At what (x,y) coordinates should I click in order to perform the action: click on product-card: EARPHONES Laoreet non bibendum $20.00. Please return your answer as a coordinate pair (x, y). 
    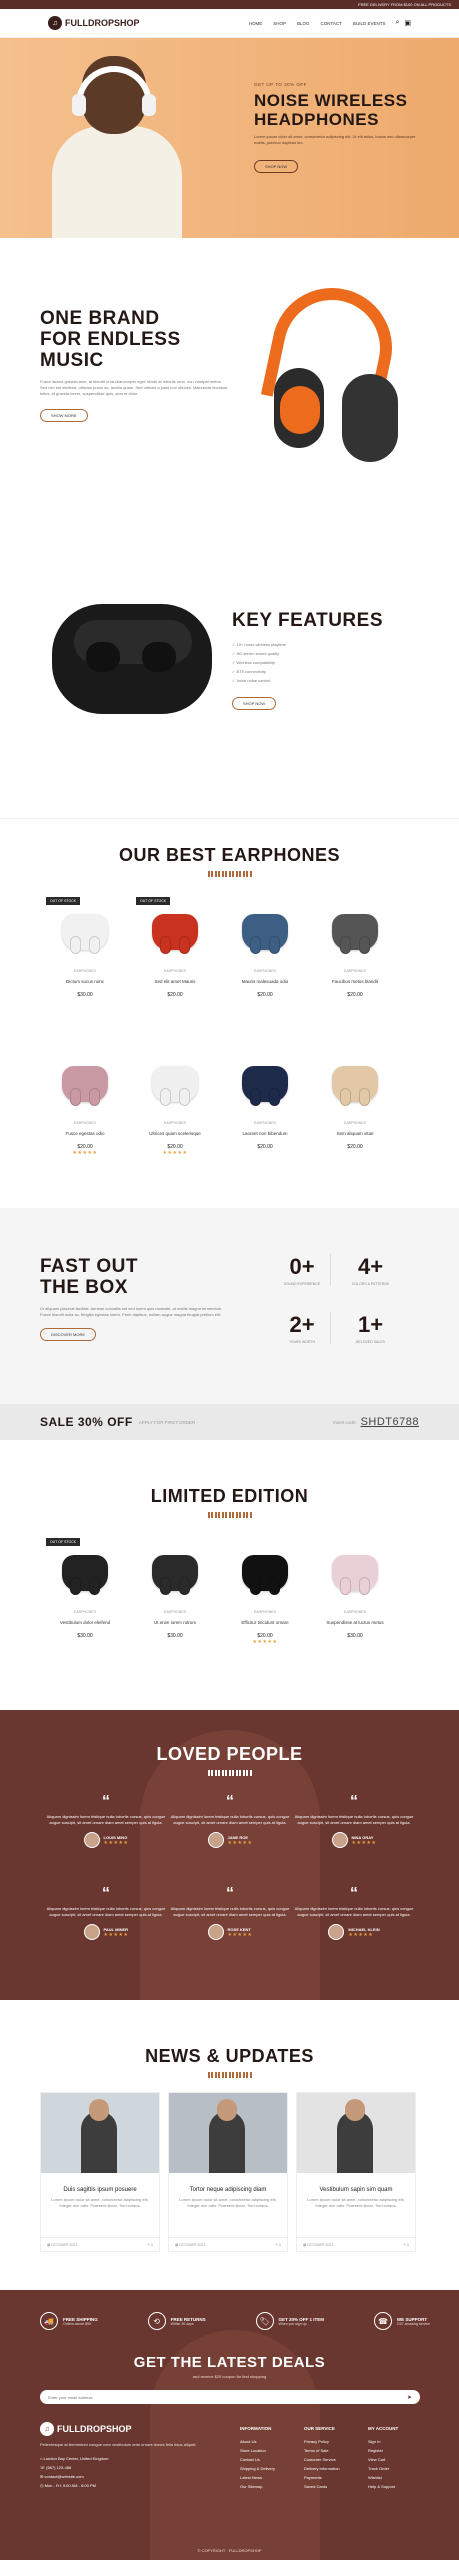
    Looking at the image, I should click on (265, 1109).